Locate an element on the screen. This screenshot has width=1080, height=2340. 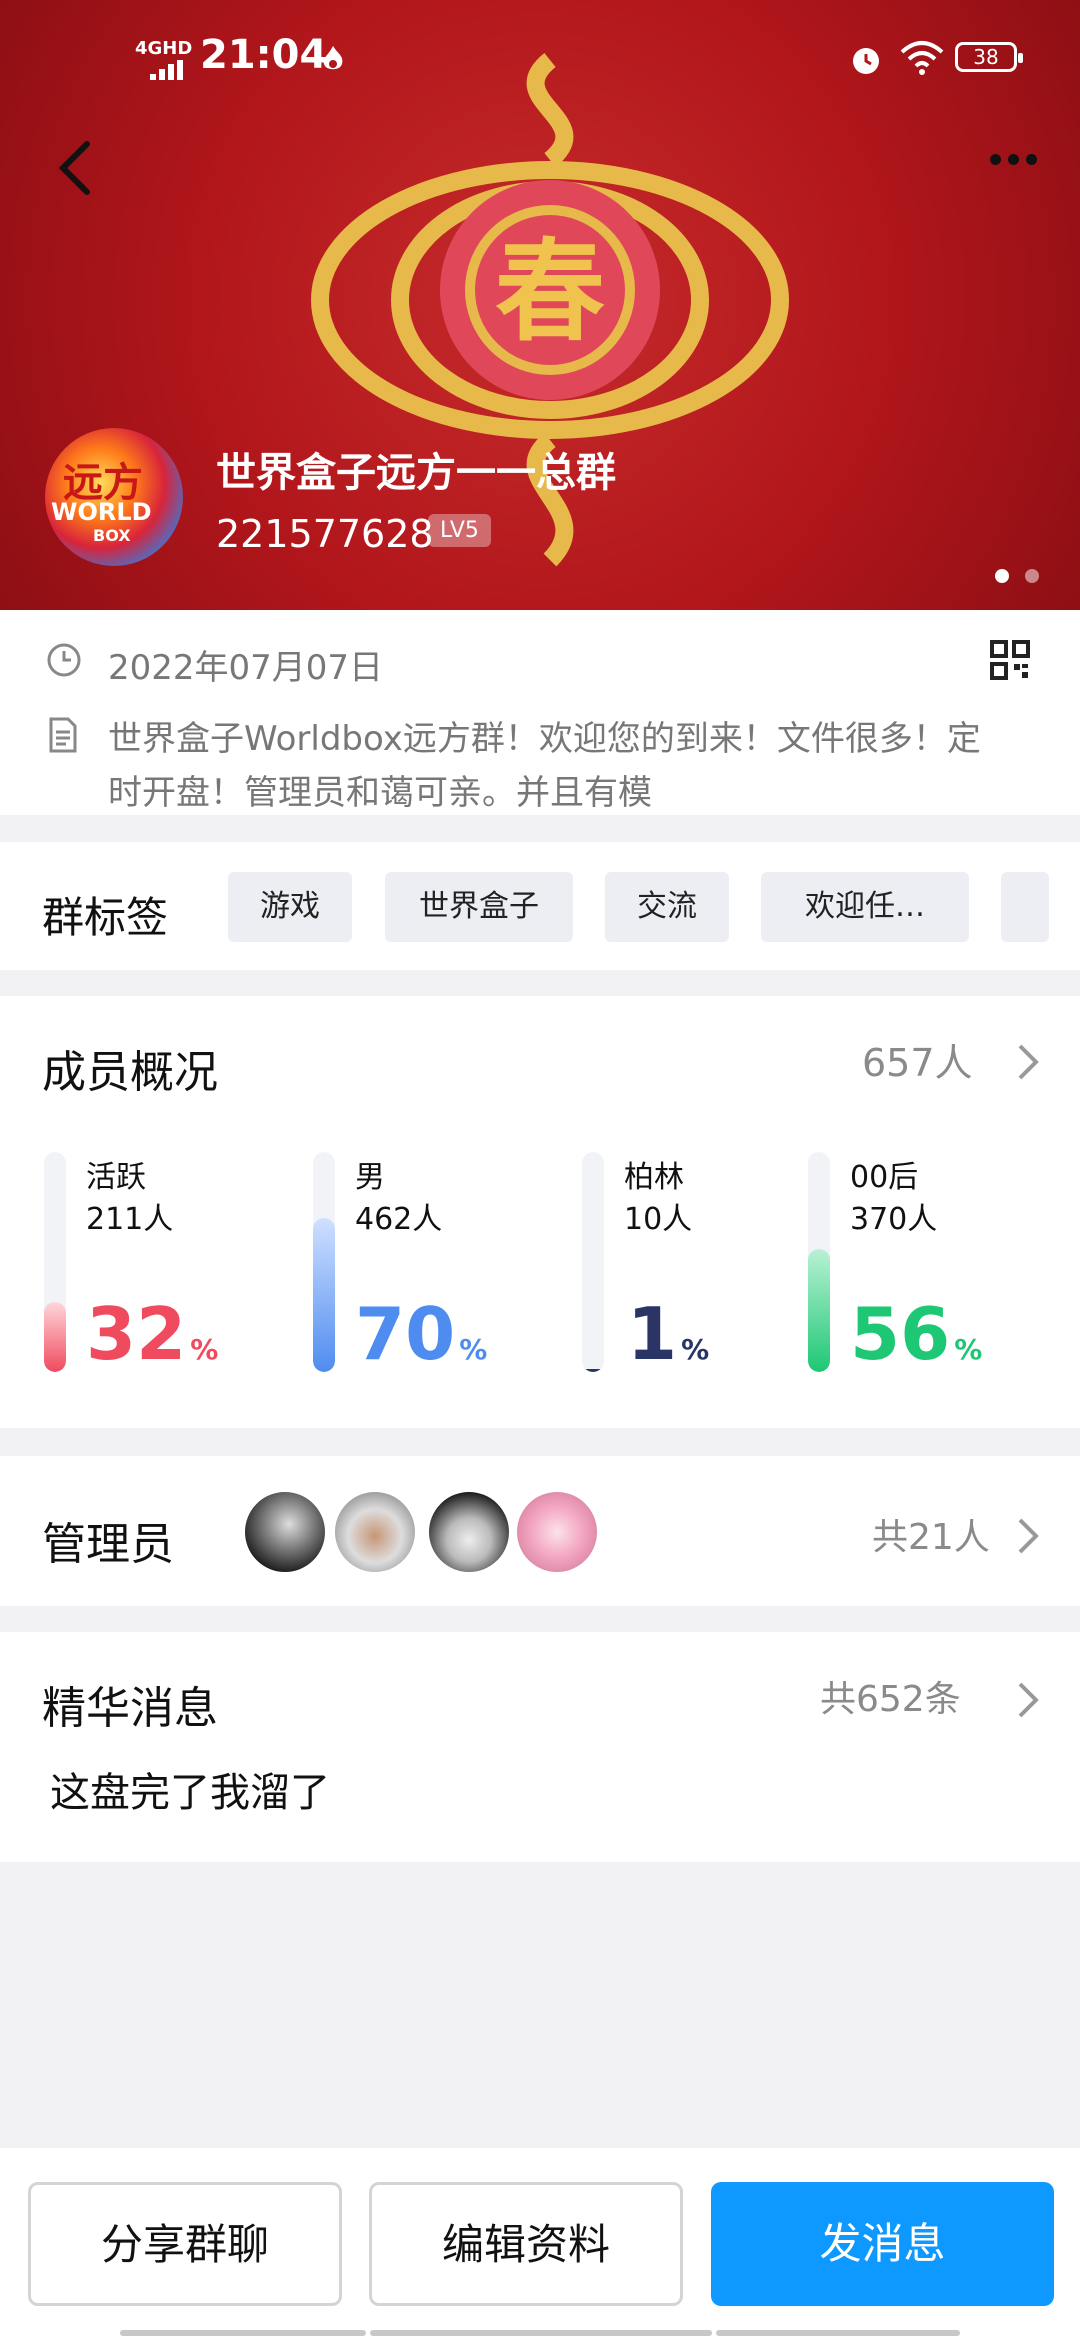
tag-item: 交流 is located at coordinates (667, 907).